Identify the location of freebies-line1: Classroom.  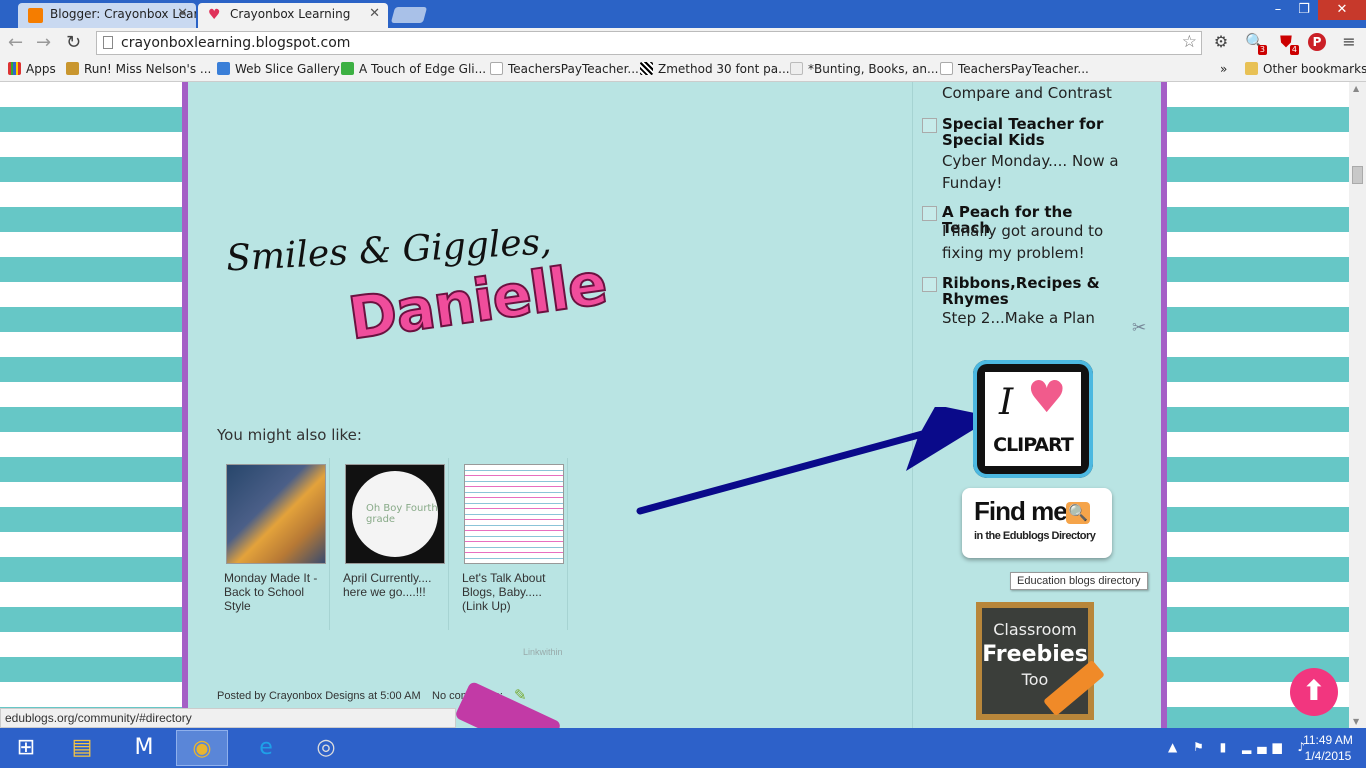
(1035, 629).